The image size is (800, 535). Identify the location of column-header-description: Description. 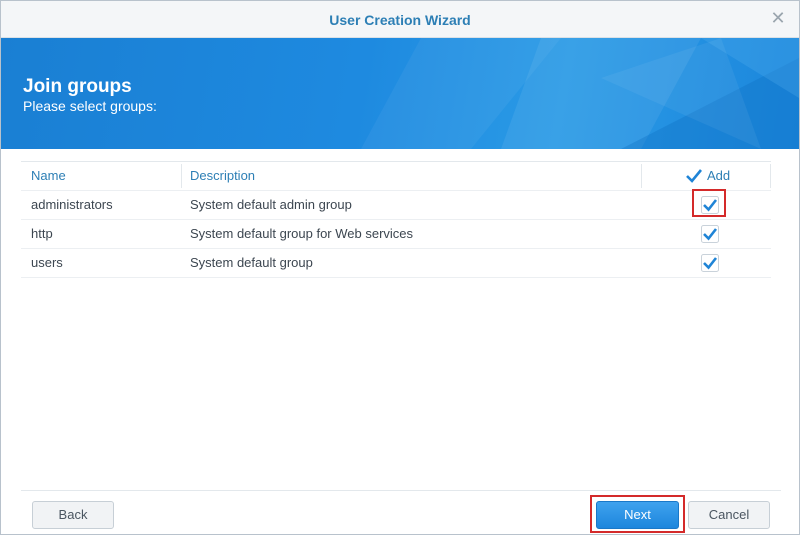
(222, 176).